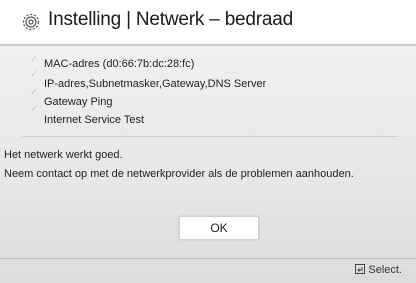 The width and height of the screenshot is (416, 283). I want to click on test-item-gateway-ping: Gateway Ping, so click(78, 102).